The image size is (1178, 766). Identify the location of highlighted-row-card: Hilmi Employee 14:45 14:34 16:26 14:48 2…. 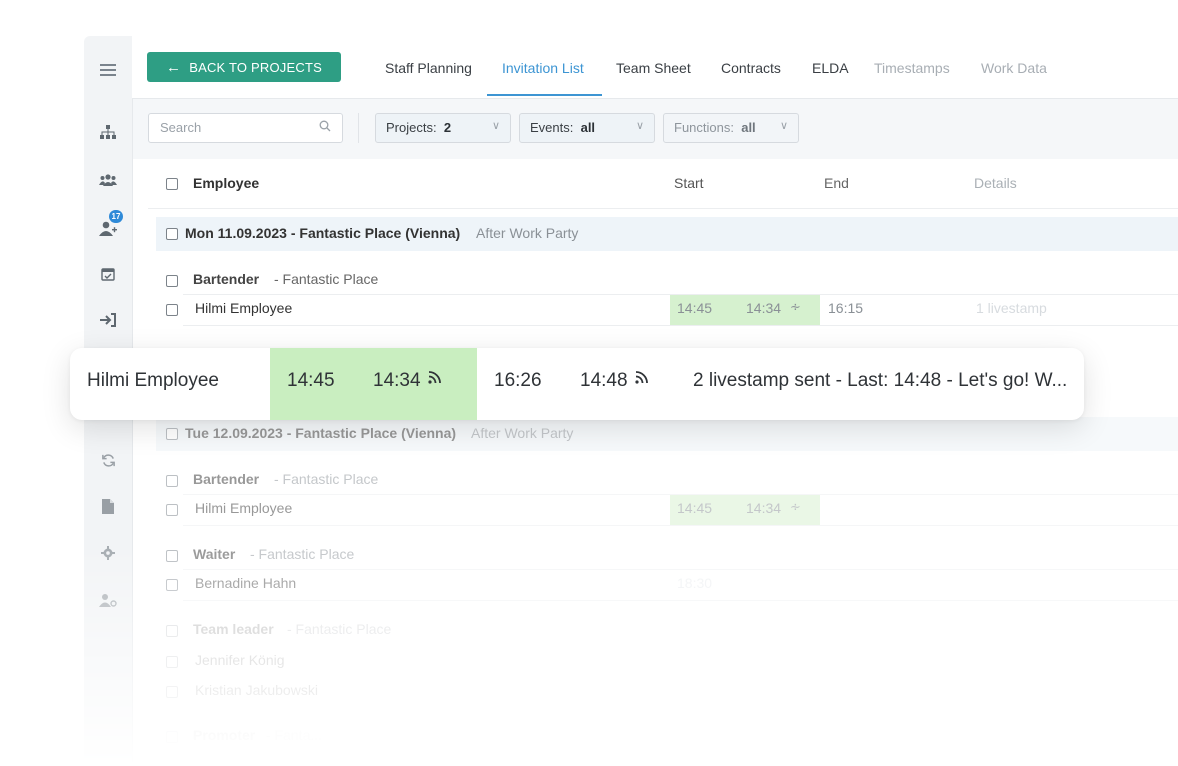
(577, 384).